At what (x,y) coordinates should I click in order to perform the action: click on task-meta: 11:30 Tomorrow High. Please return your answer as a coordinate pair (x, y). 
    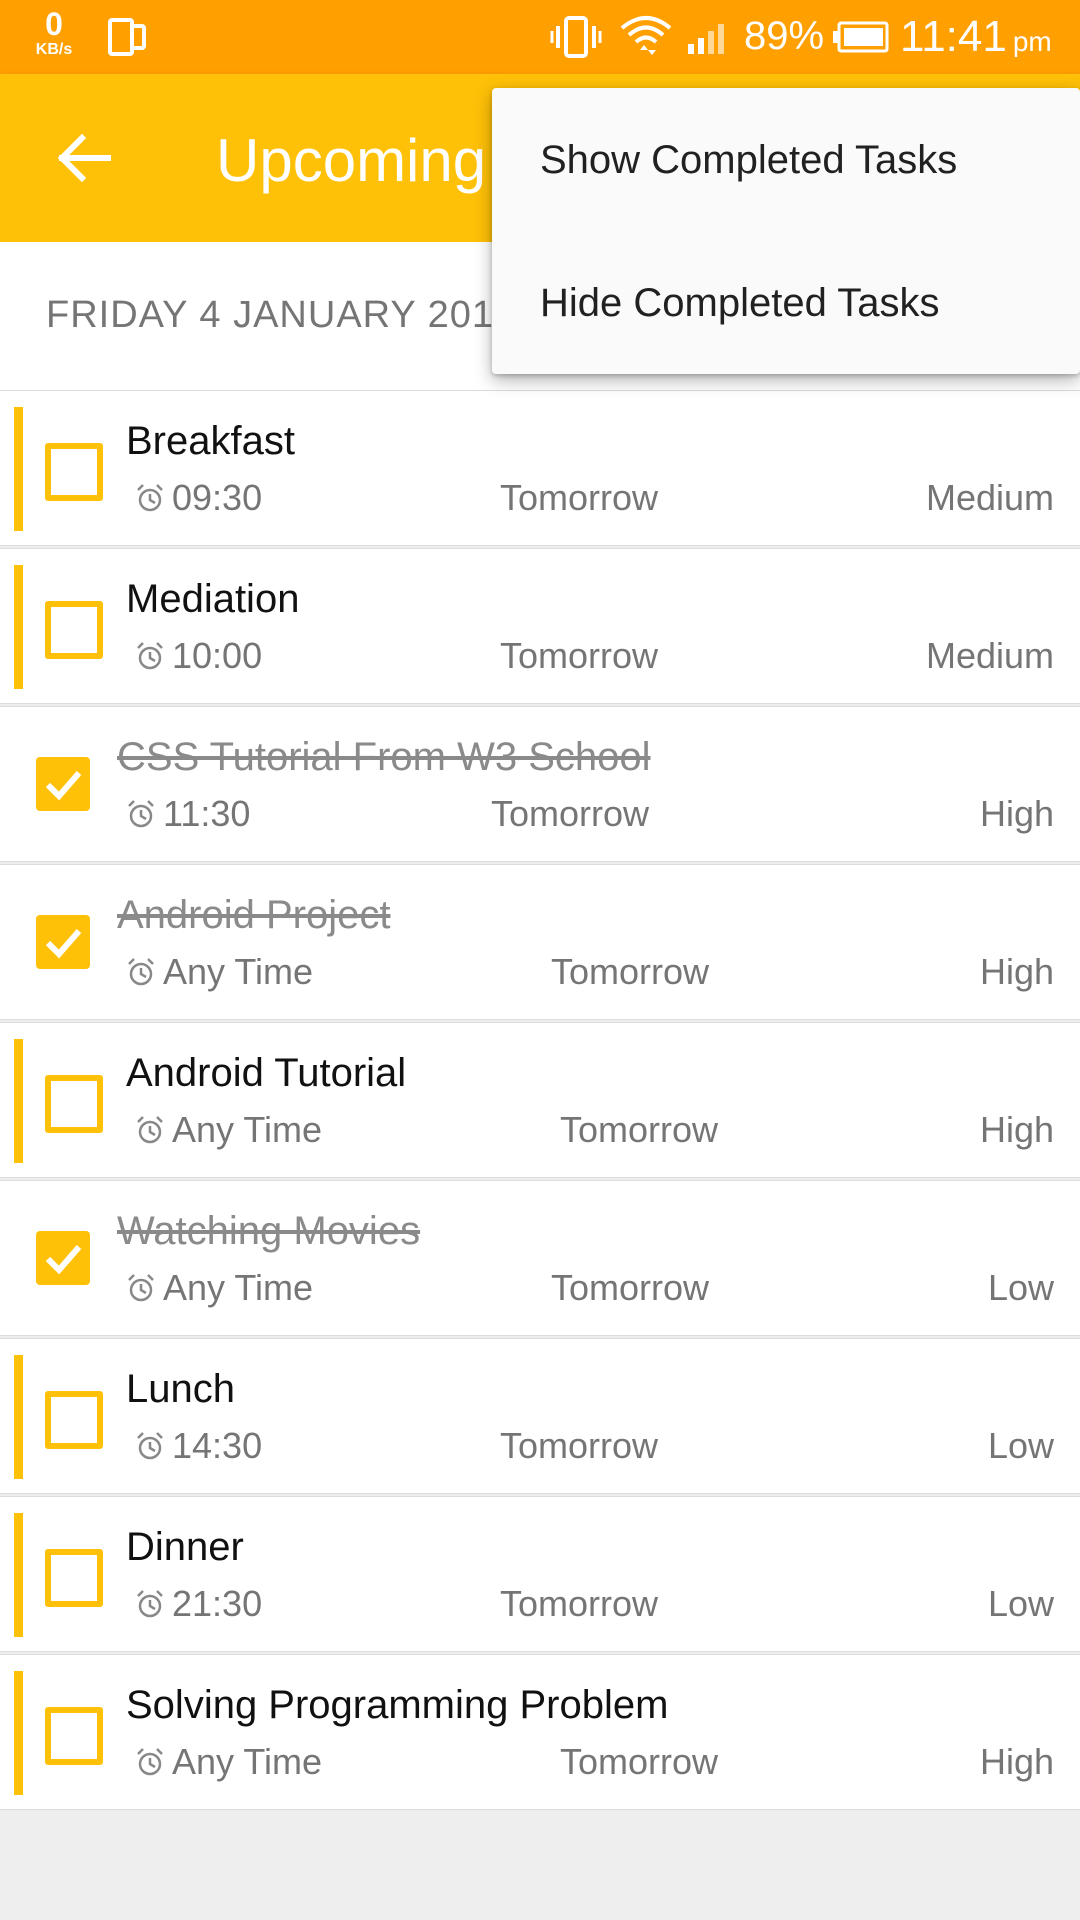
    Looking at the image, I should click on (540, 817).